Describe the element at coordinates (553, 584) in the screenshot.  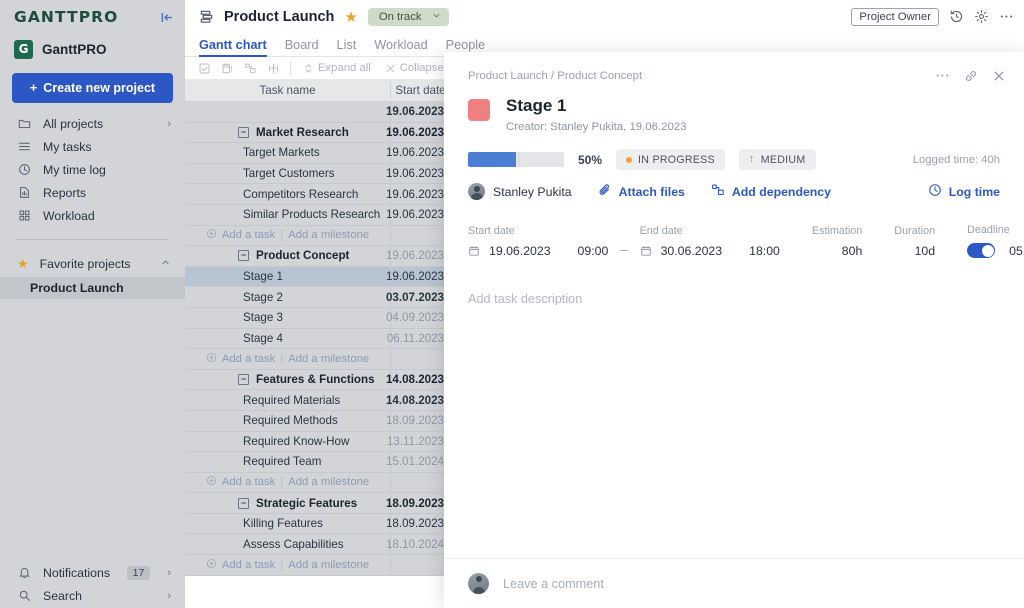
I see `comment-input: Leave a comment` at that location.